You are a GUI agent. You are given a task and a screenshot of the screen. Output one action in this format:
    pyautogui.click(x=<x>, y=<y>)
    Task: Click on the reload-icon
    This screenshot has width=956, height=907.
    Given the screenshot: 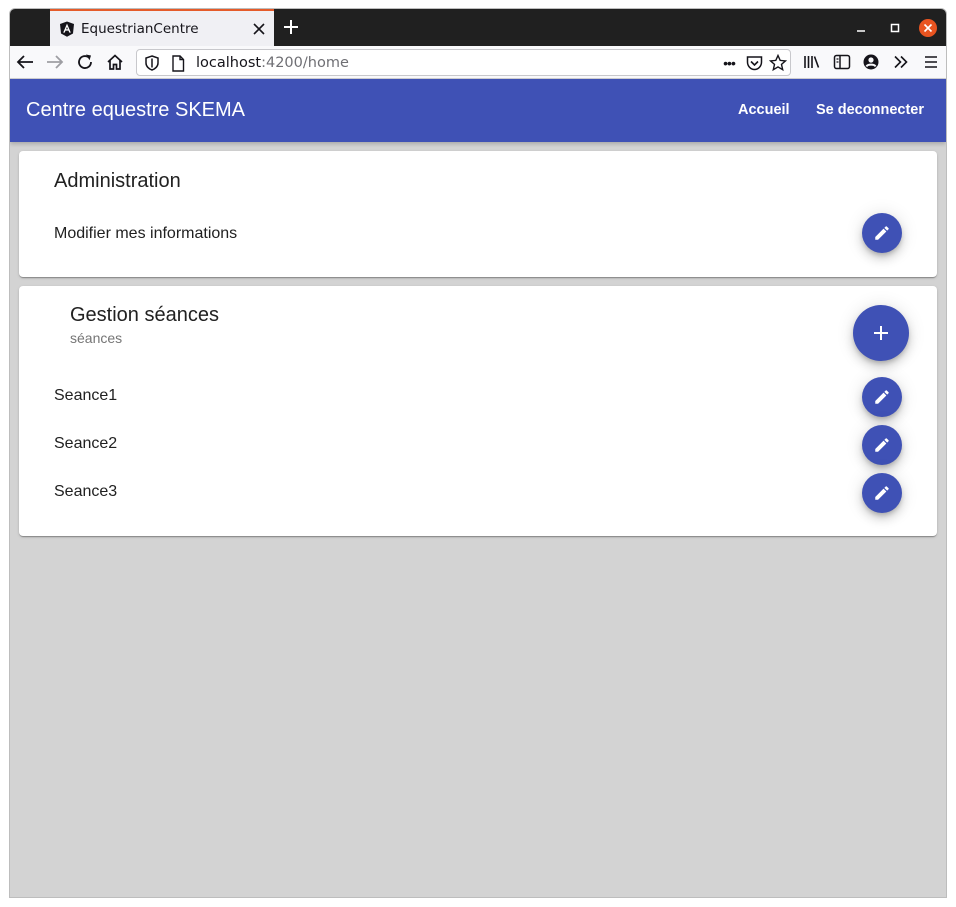 What is the action you would take?
    pyautogui.click(x=85, y=62)
    